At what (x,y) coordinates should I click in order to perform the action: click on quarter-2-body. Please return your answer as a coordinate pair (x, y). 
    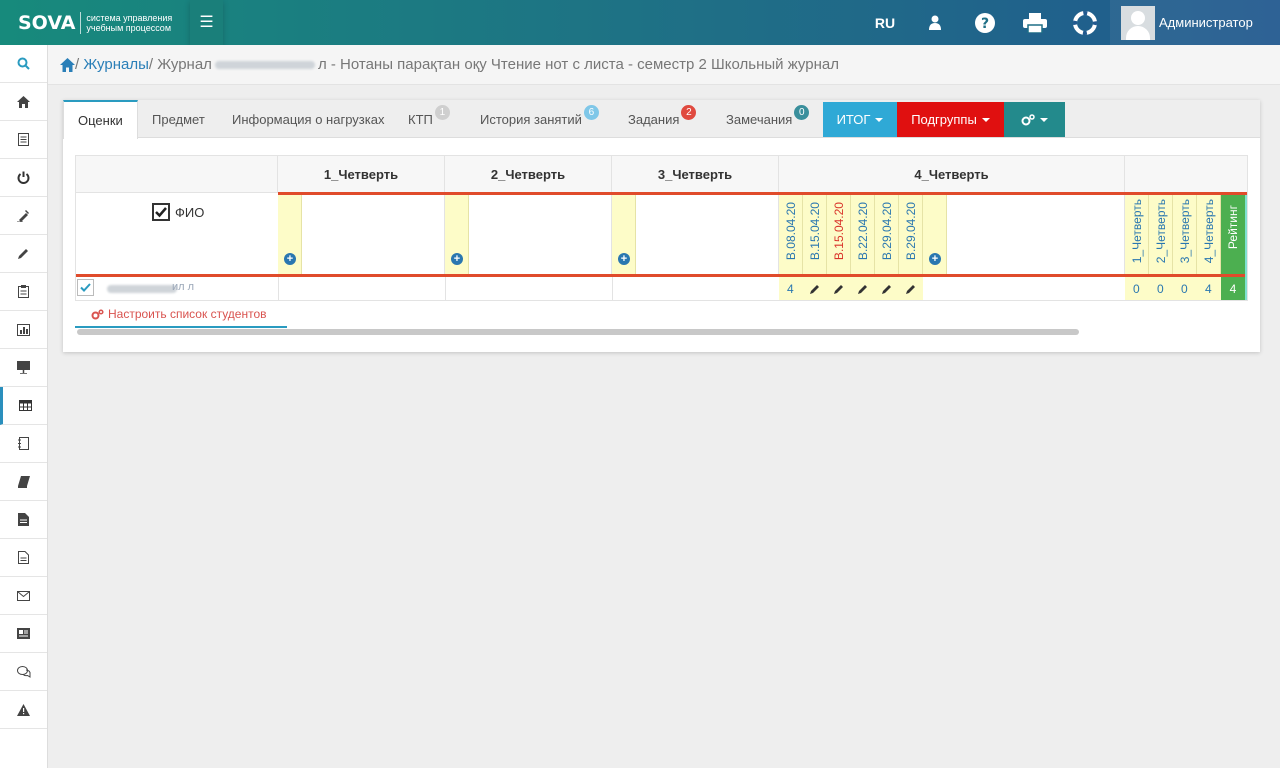
    Looking at the image, I should click on (528, 234).